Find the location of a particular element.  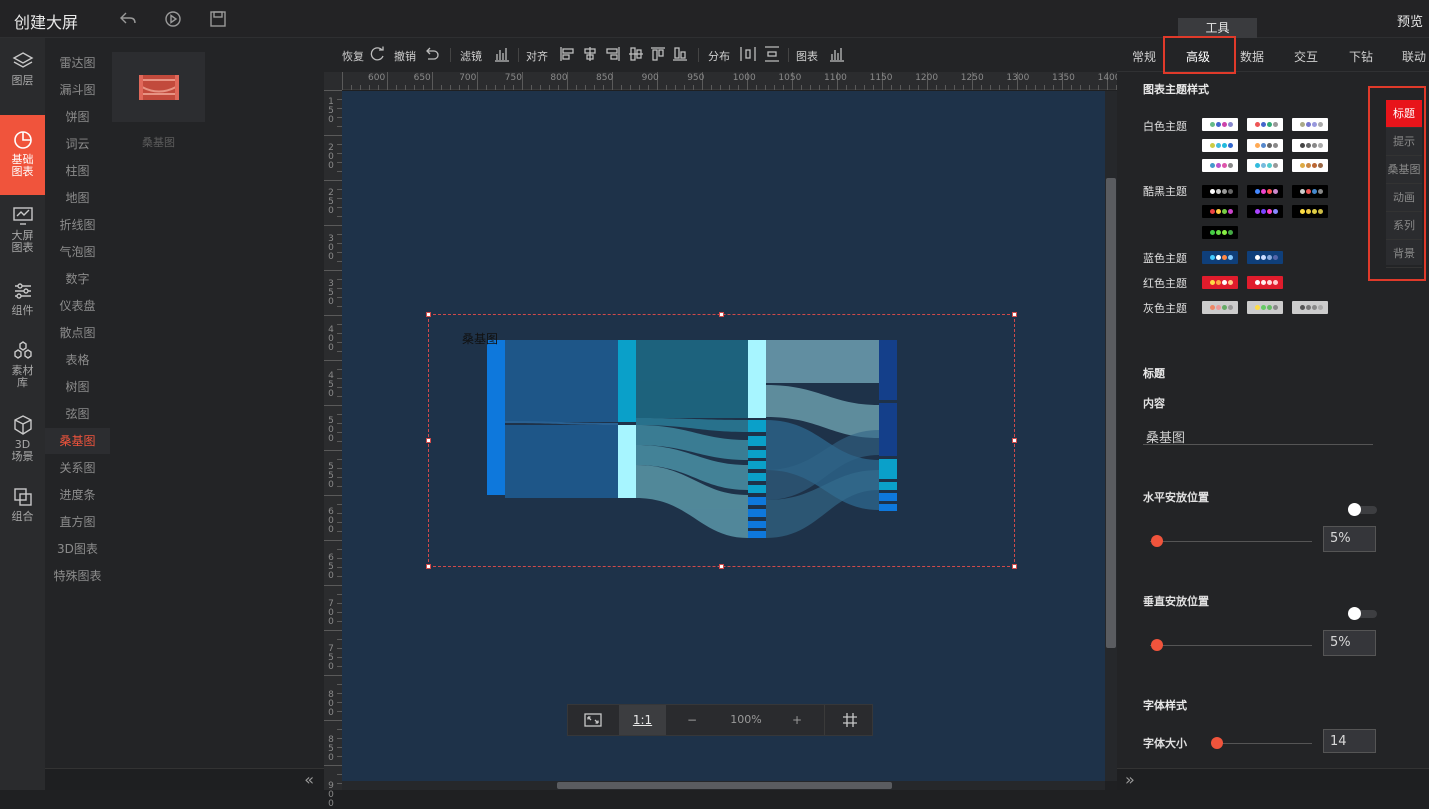

actual-size-button: 1:1 is located at coordinates (642, 720).